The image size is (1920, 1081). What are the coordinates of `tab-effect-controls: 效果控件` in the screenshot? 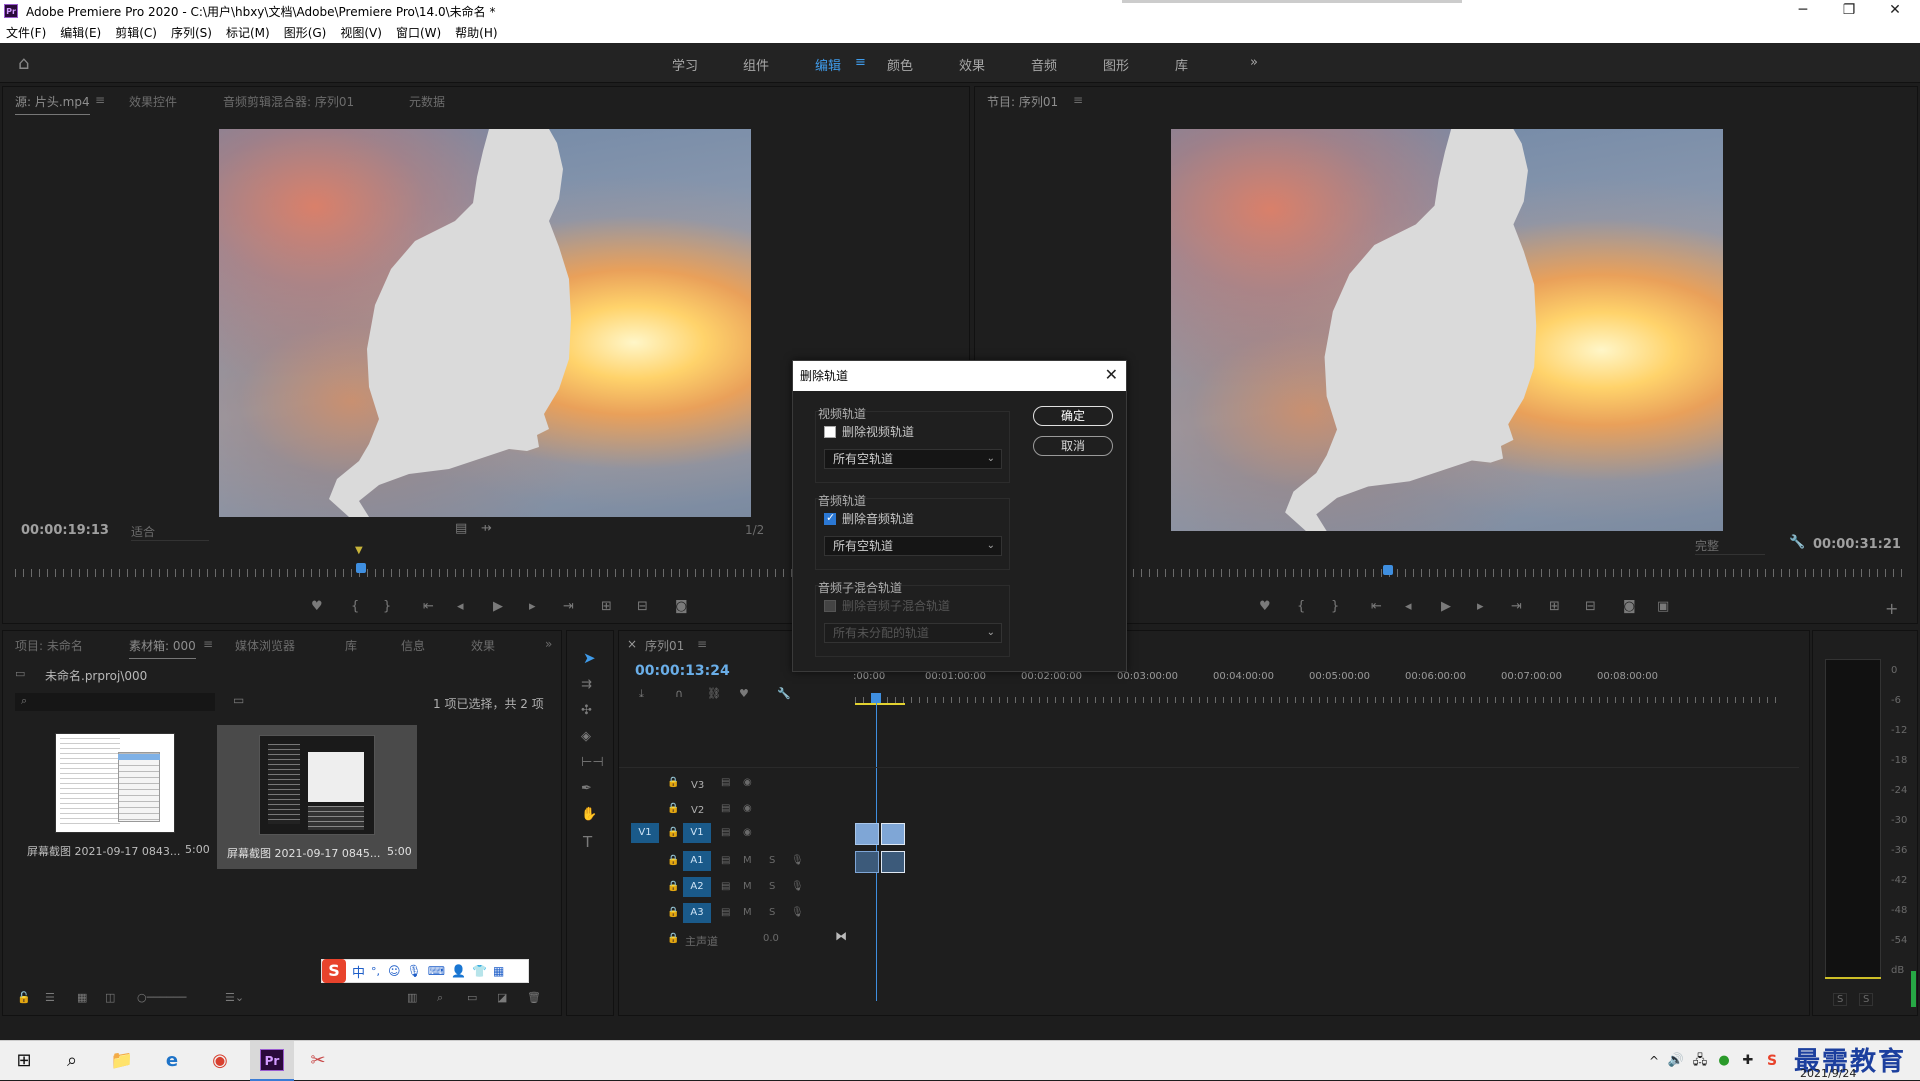 It's located at (153, 101).